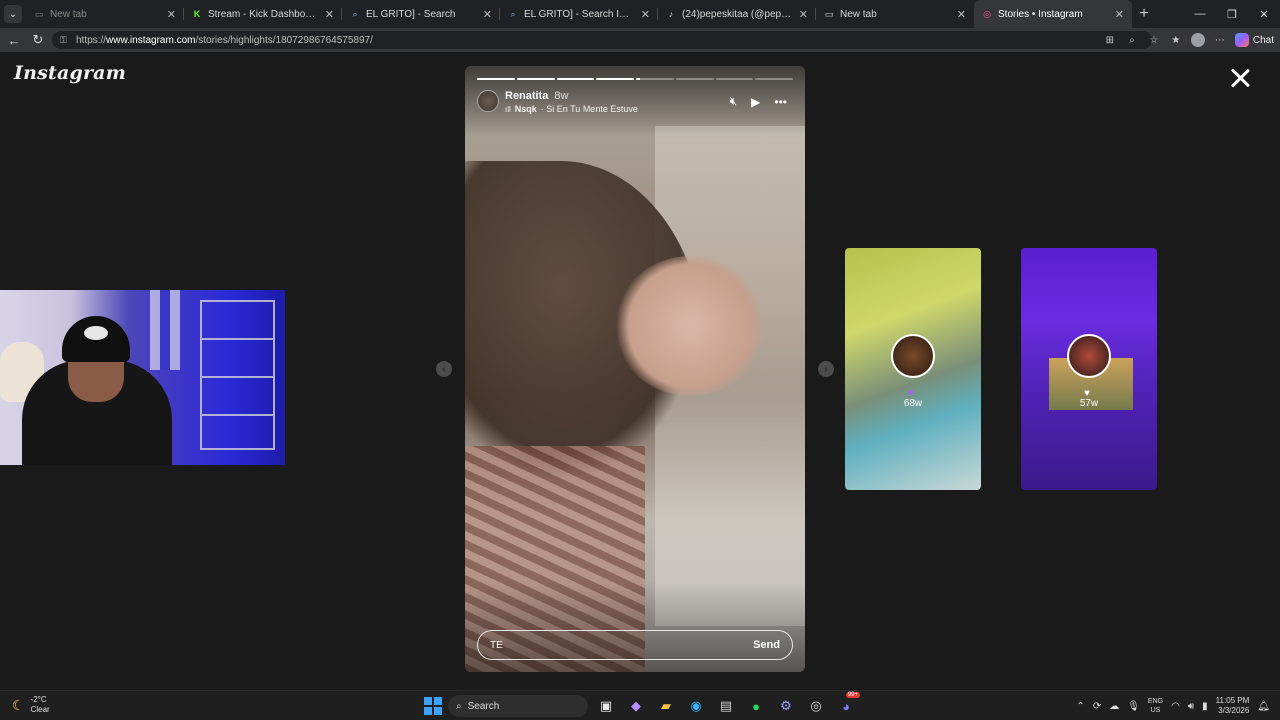 The width and height of the screenshot is (1280, 720). What do you see at coordinates (1220, 40) in the screenshot?
I see `more-options-icon: ⋯` at bounding box center [1220, 40].